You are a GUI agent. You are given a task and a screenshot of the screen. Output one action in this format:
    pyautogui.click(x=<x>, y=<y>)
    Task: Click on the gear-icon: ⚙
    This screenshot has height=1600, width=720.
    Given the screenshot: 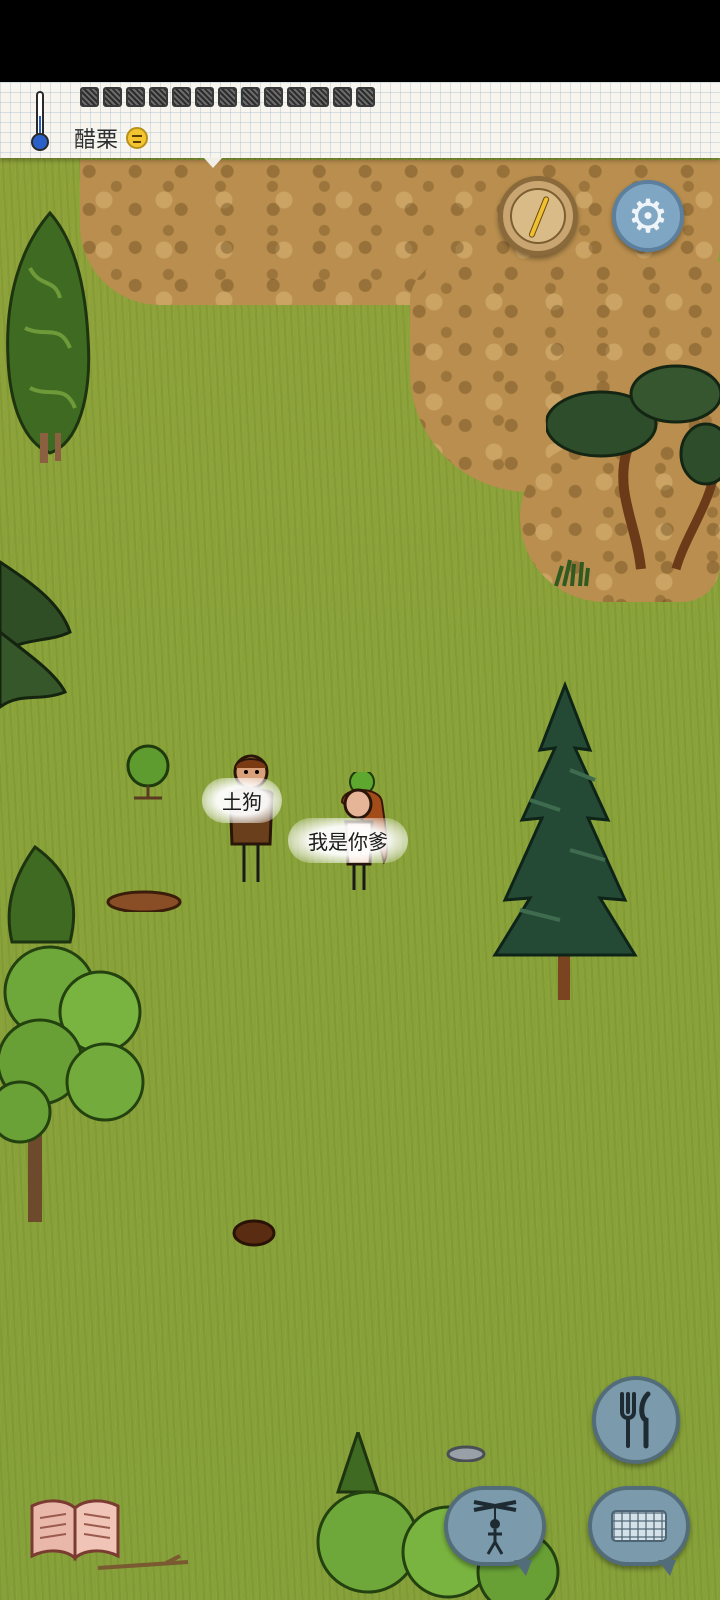 What is the action you would take?
    pyautogui.click(x=648, y=216)
    